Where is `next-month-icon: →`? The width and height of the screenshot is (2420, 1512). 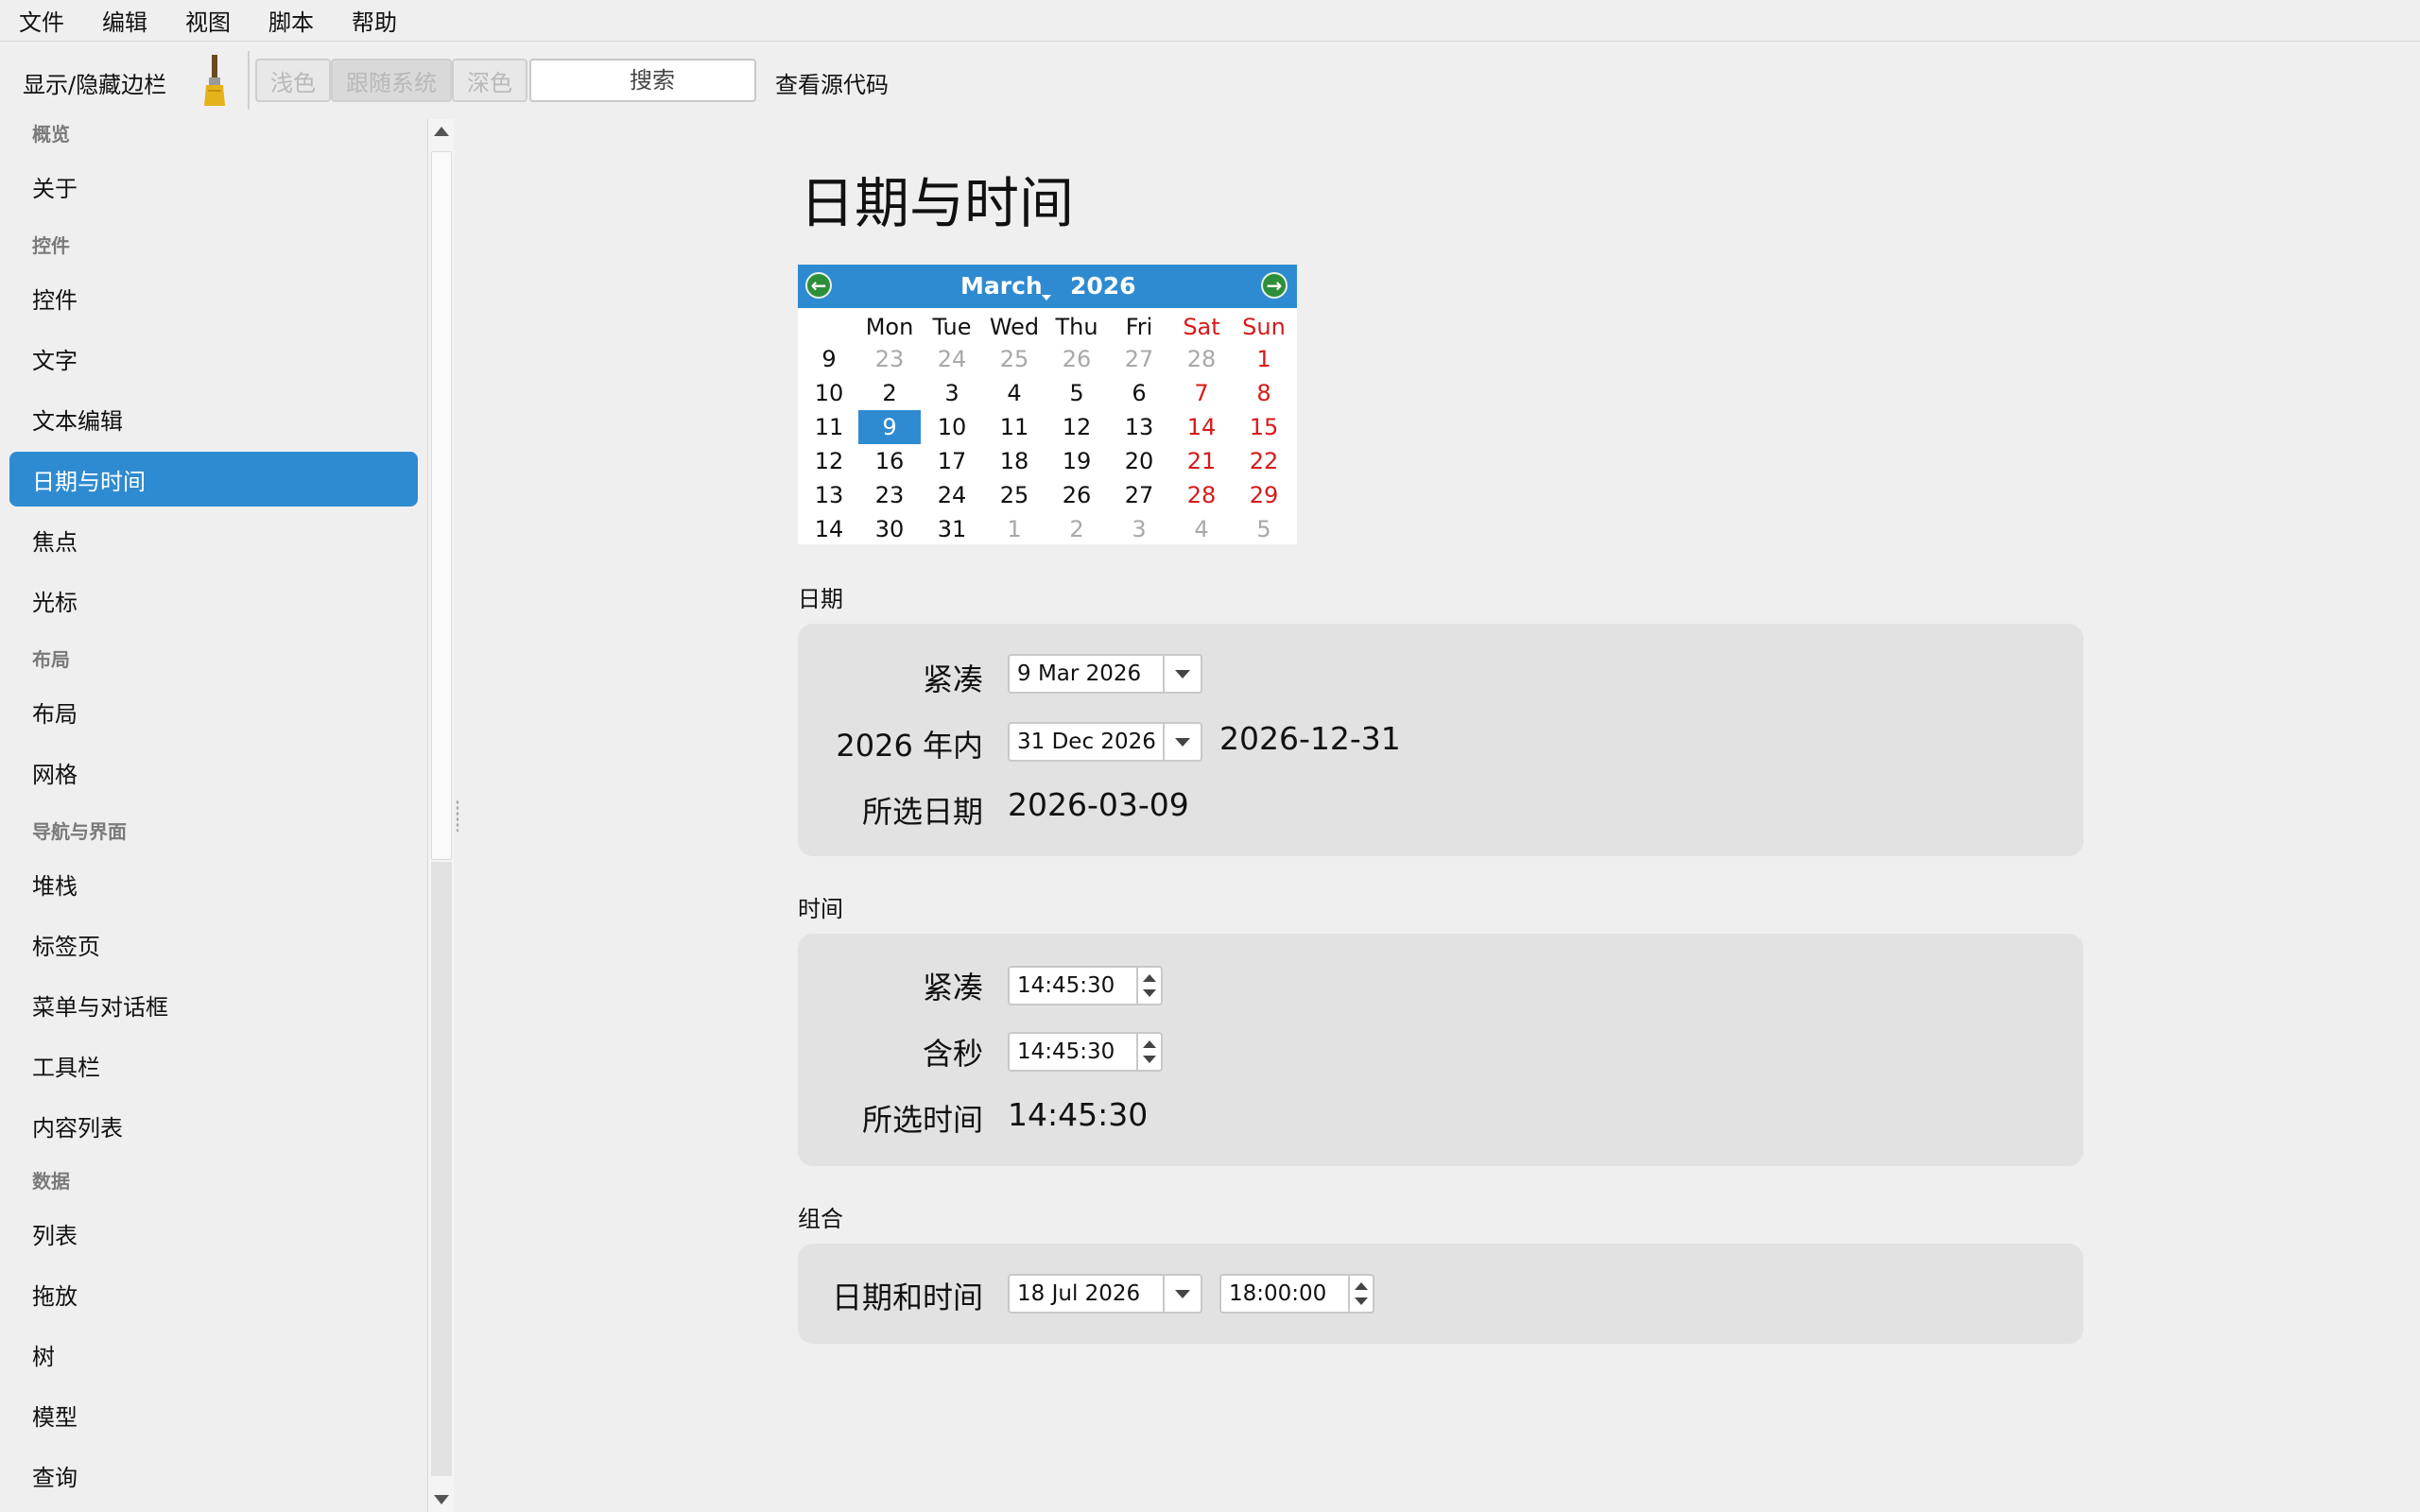
next-month-icon: → is located at coordinates (1274, 285).